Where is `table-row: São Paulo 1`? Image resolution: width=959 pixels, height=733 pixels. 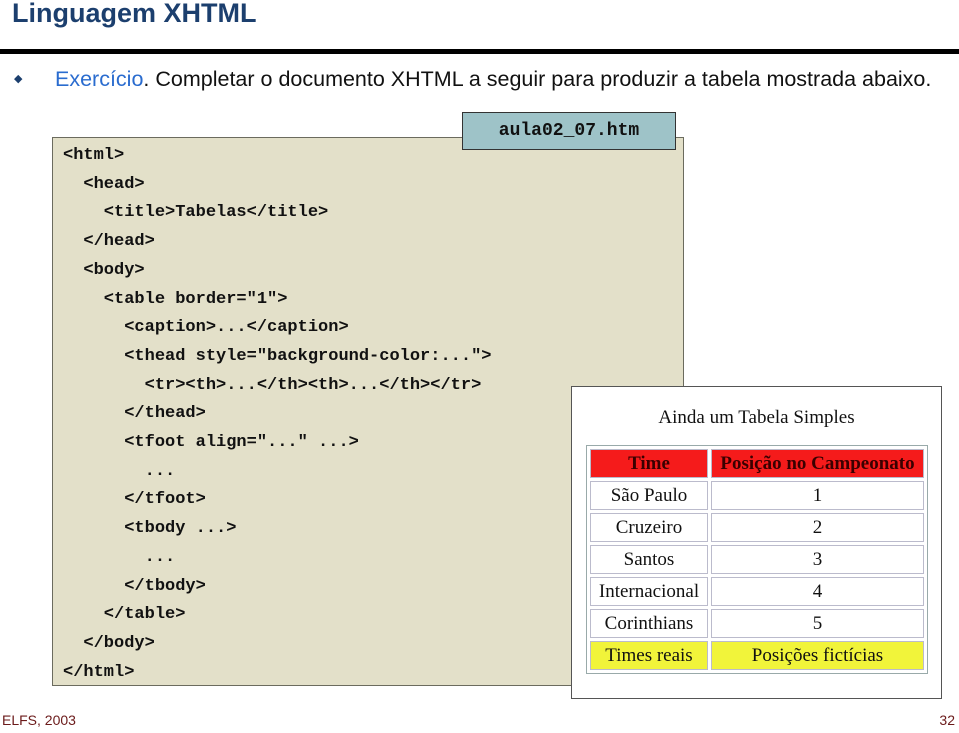
table-row: São Paulo 1 is located at coordinates (757, 495).